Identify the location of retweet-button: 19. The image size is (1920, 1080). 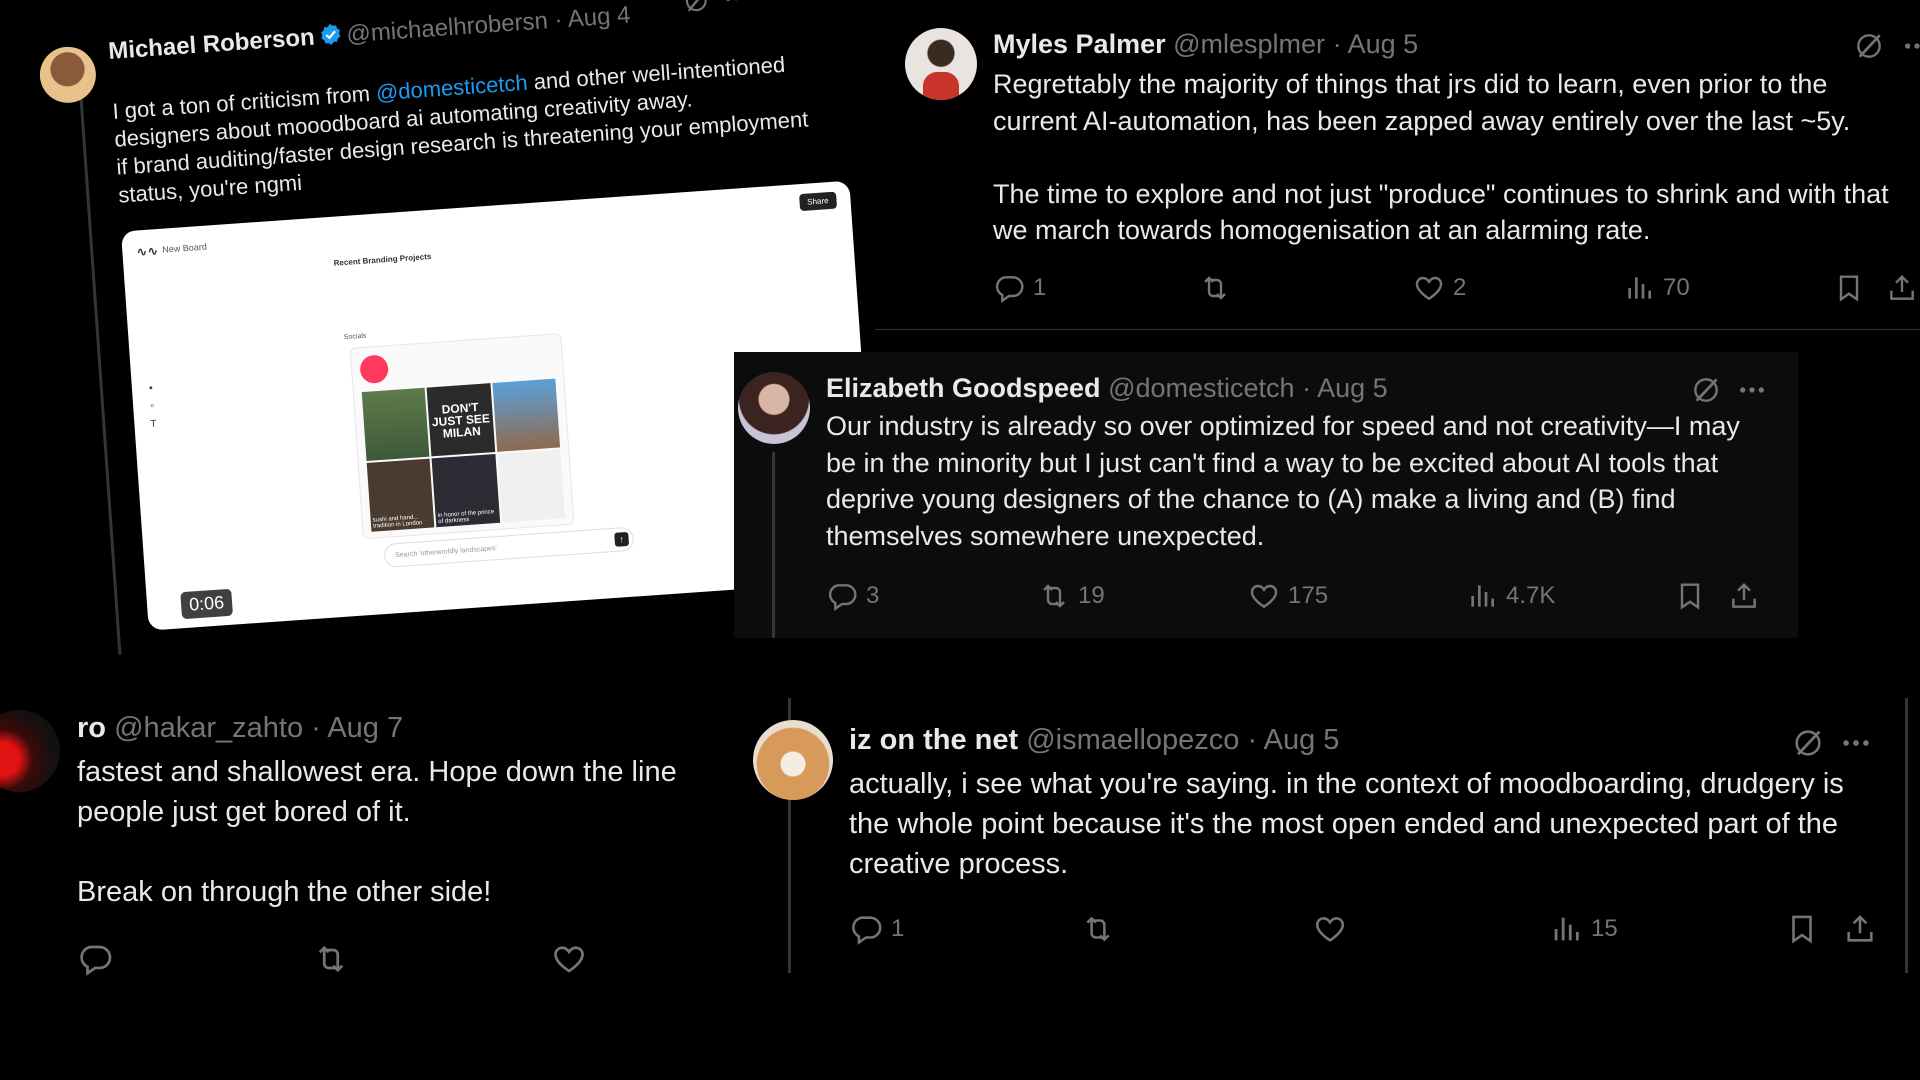
(1071, 596).